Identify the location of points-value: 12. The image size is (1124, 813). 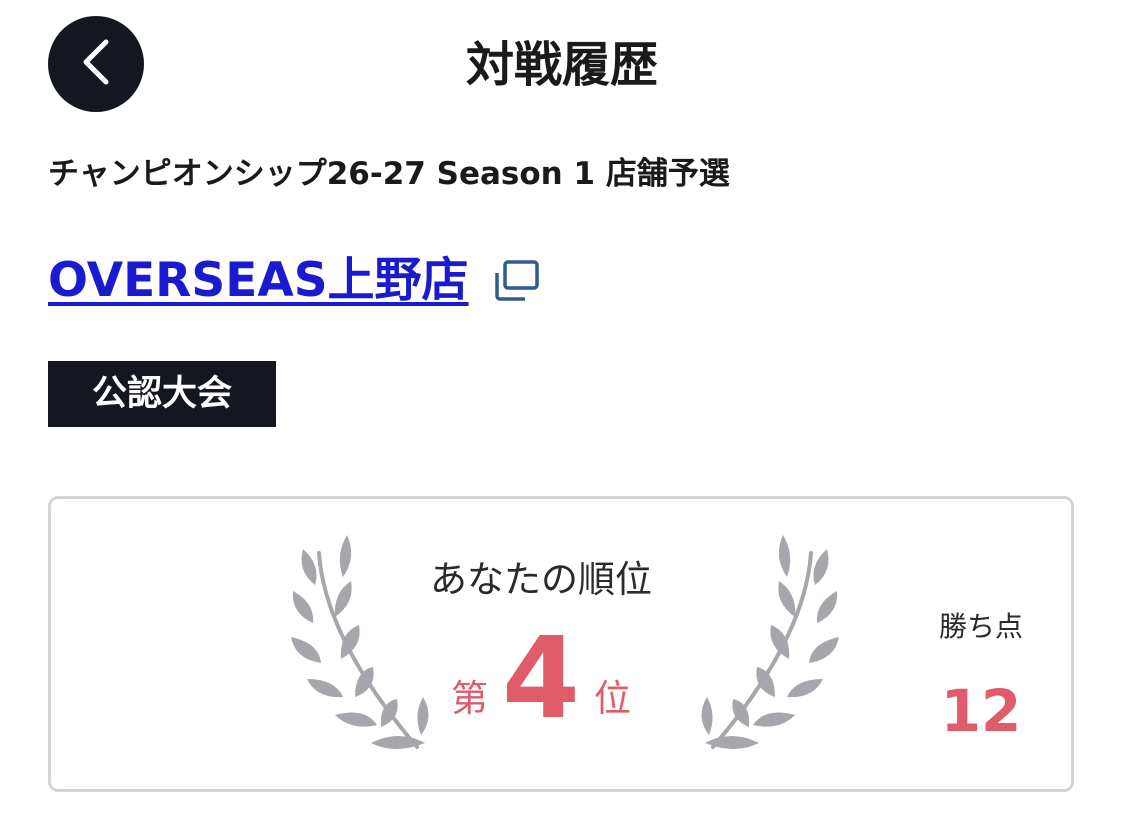
(981, 711).